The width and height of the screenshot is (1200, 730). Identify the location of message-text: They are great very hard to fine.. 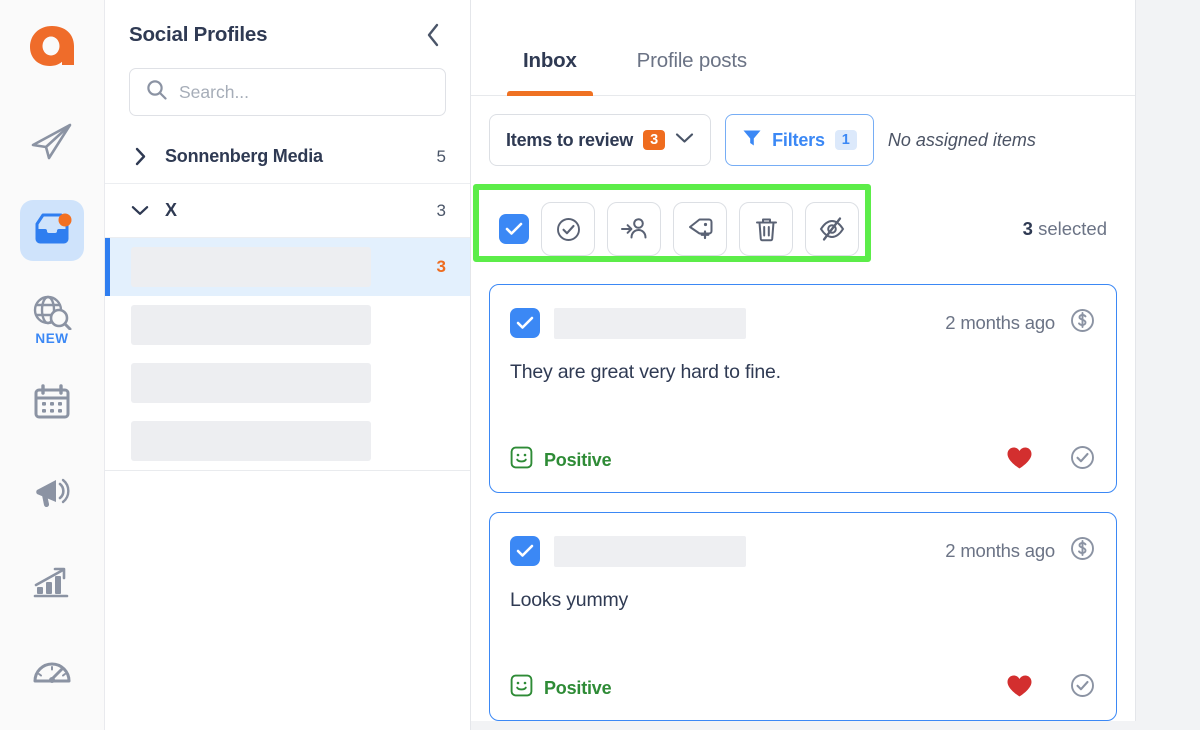
(645, 372).